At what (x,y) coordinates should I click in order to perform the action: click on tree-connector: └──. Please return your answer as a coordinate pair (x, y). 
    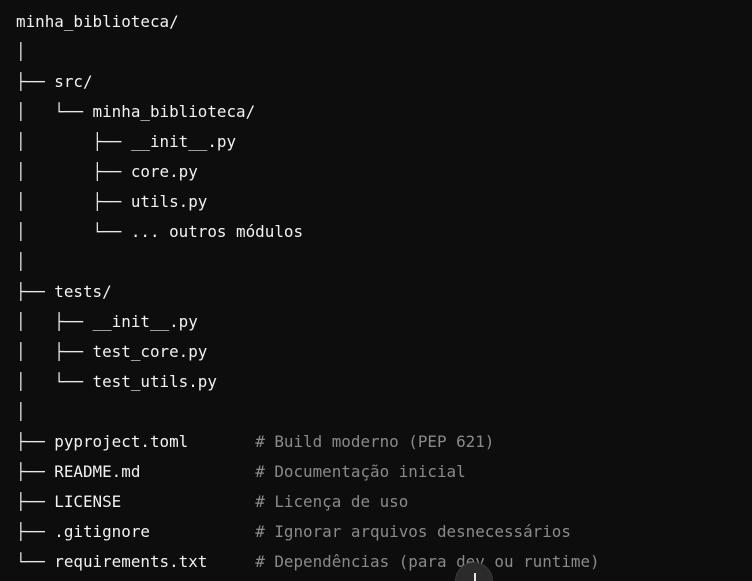
    Looking at the image, I should click on (35, 561).